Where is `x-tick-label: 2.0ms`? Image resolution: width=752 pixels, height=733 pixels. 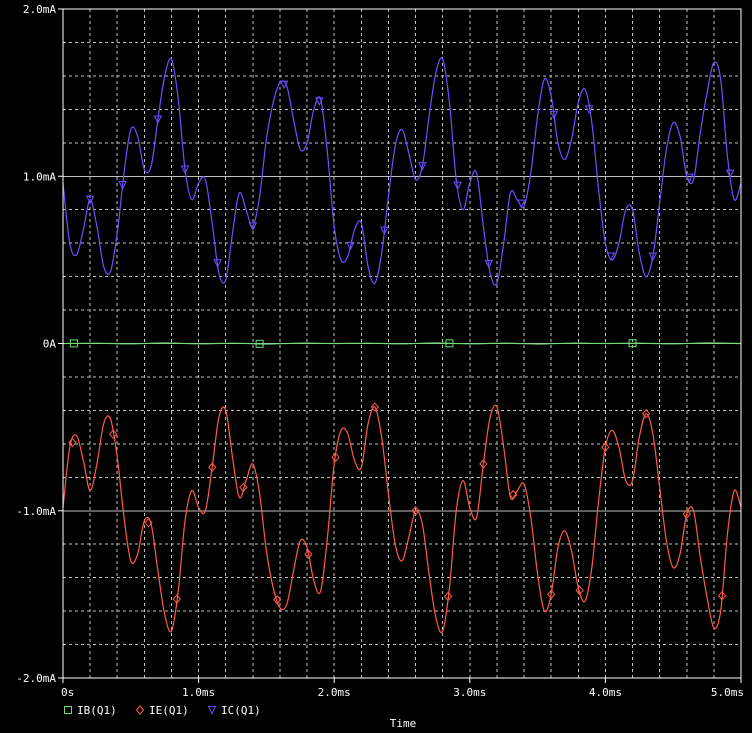
x-tick-label: 2.0ms is located at coordinates (334, 692).